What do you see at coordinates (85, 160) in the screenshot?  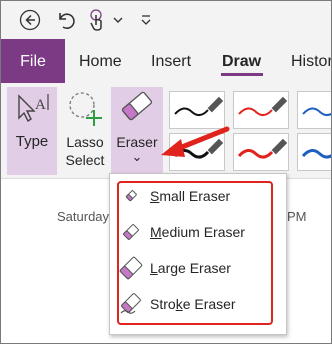 I see `lasso-label-line2: Select` at bounding box center [85, 160].